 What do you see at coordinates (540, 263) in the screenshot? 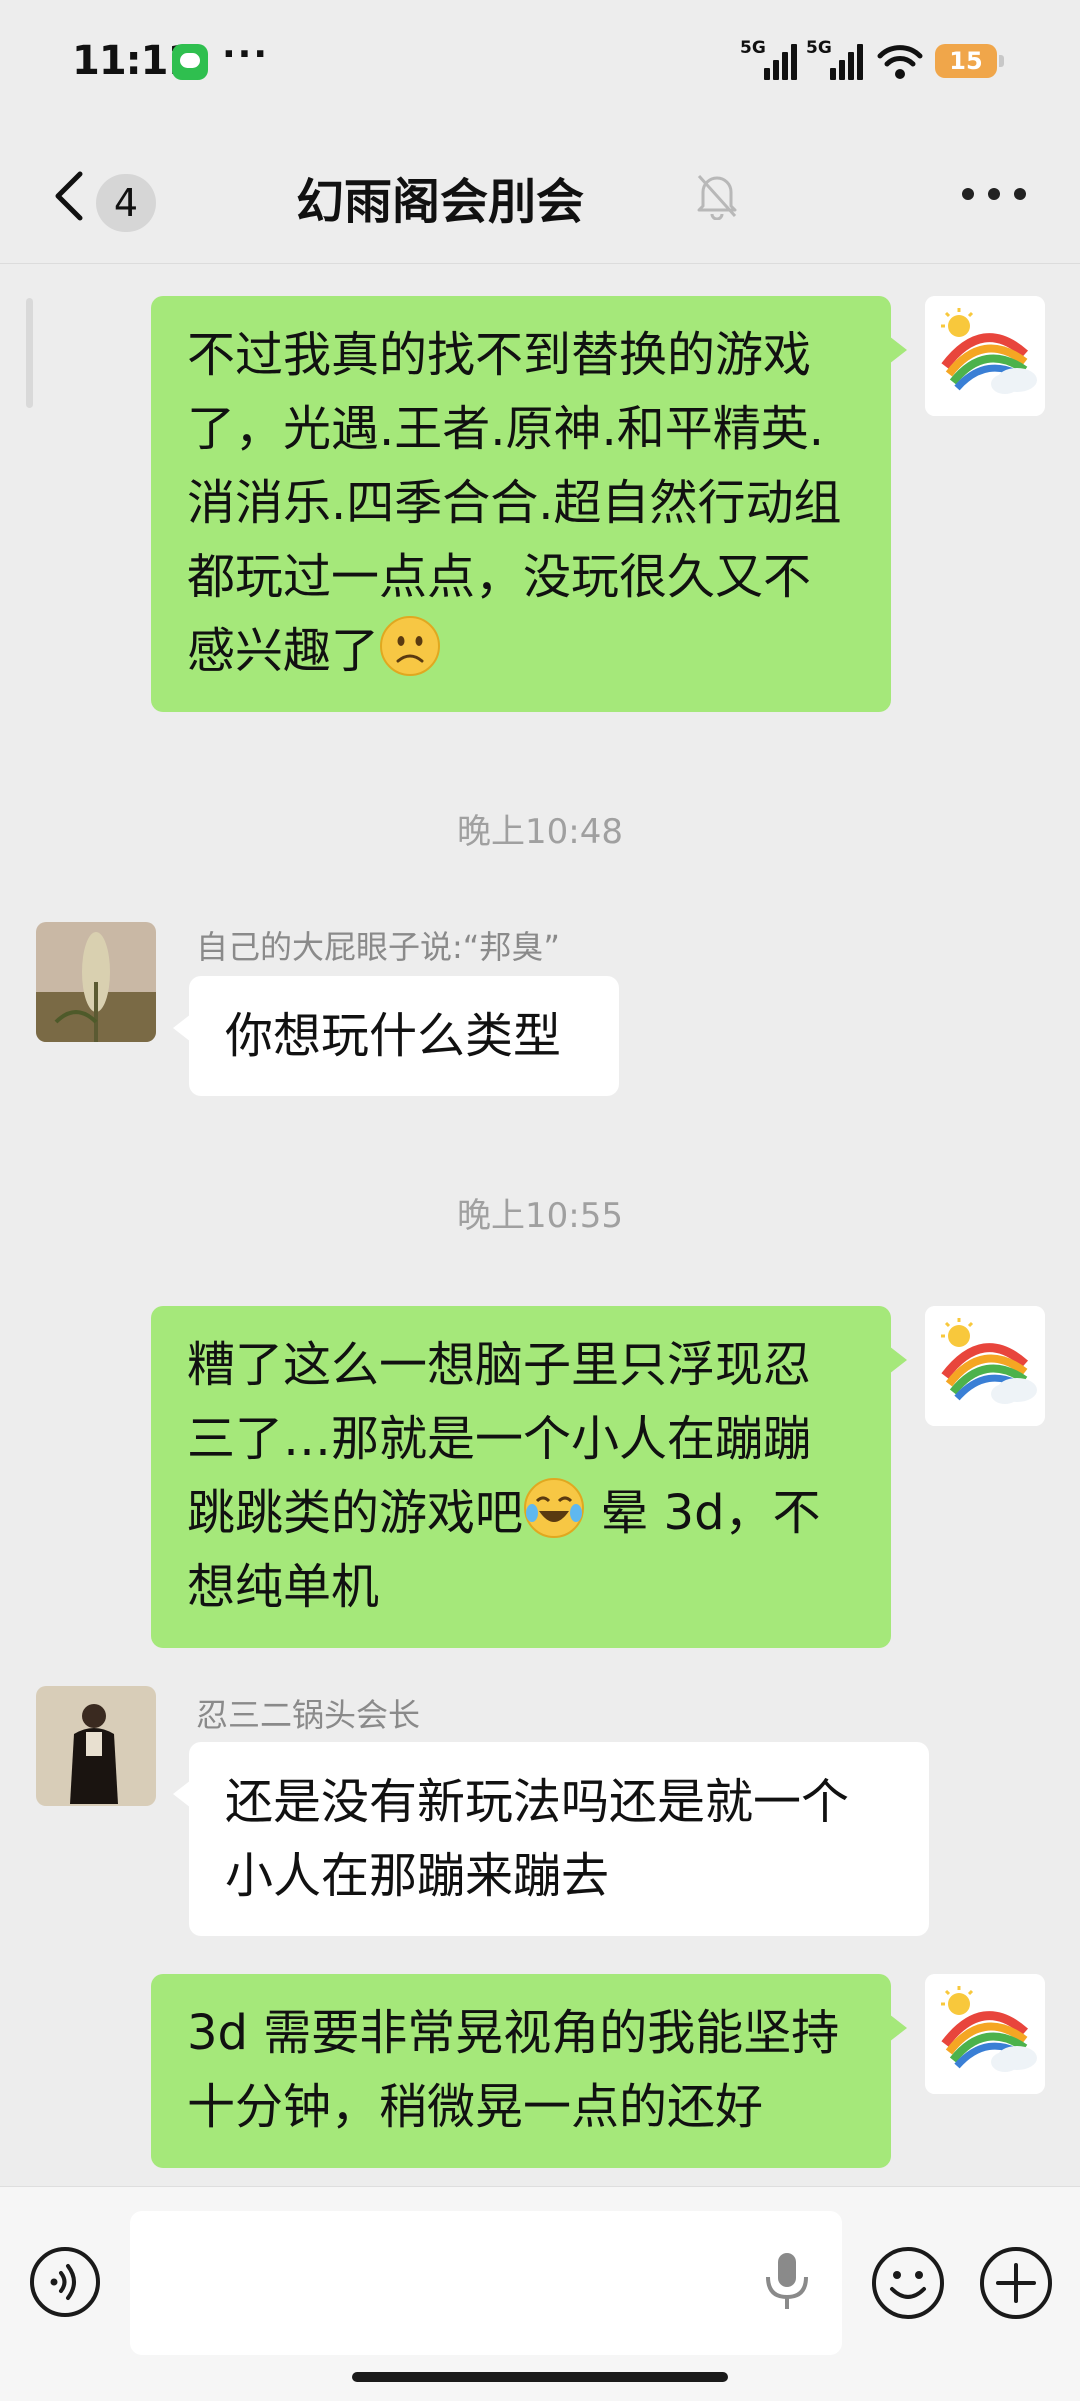
I see `header-divider` at bounding box center [540, 263].